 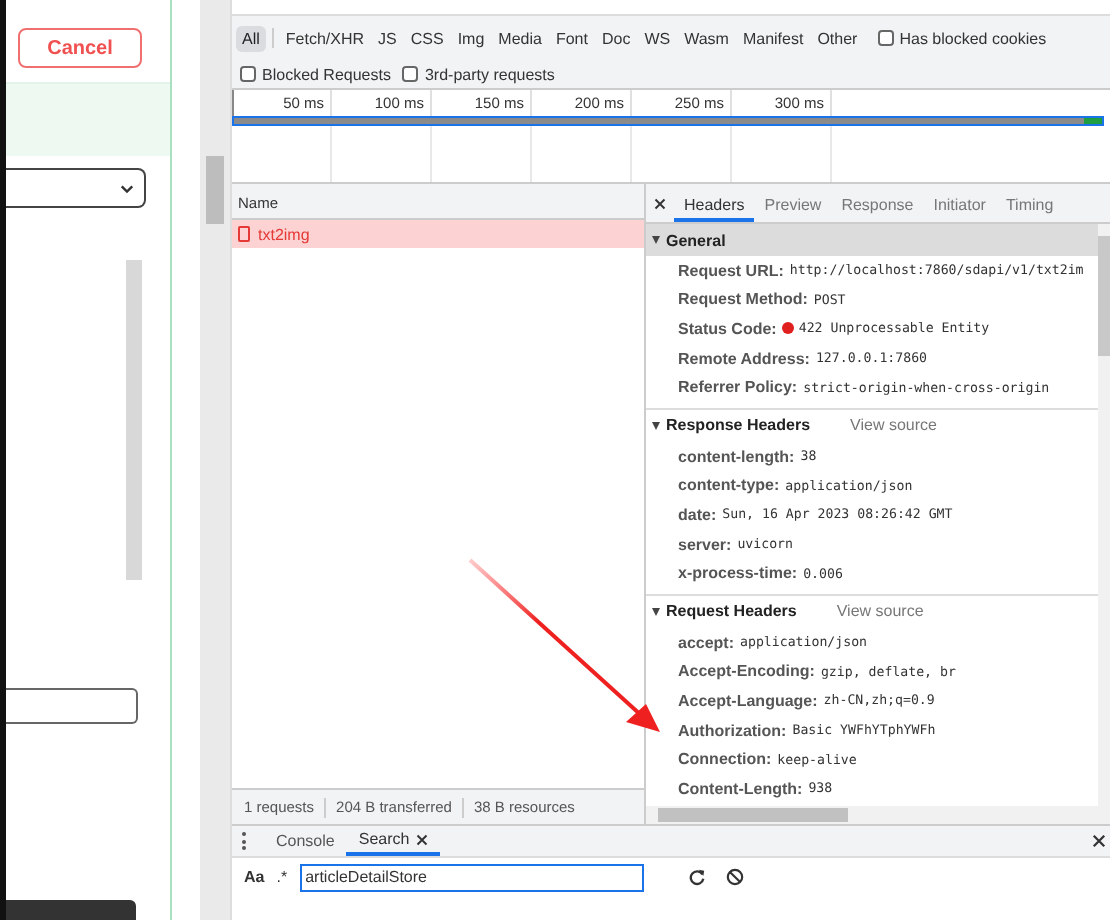 I want to click on scrollbar-thumb, so click(x=215, y=190).